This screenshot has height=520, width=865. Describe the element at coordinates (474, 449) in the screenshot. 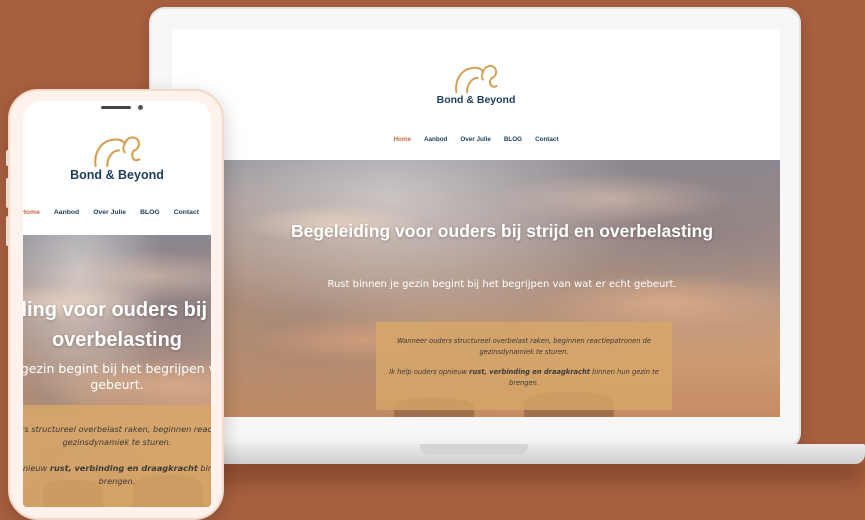

I see `laptop-notch` at that location.